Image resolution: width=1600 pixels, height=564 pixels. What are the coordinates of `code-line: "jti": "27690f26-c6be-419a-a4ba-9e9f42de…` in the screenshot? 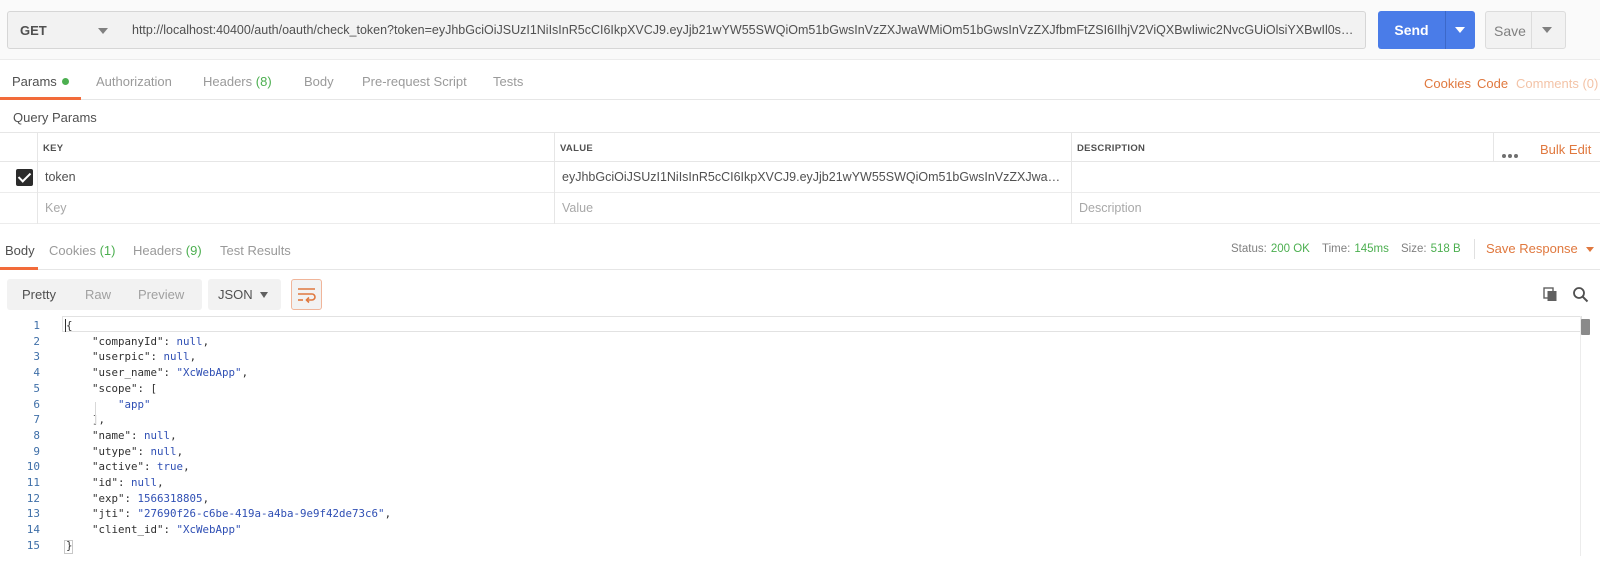 It's located at (242, 514).